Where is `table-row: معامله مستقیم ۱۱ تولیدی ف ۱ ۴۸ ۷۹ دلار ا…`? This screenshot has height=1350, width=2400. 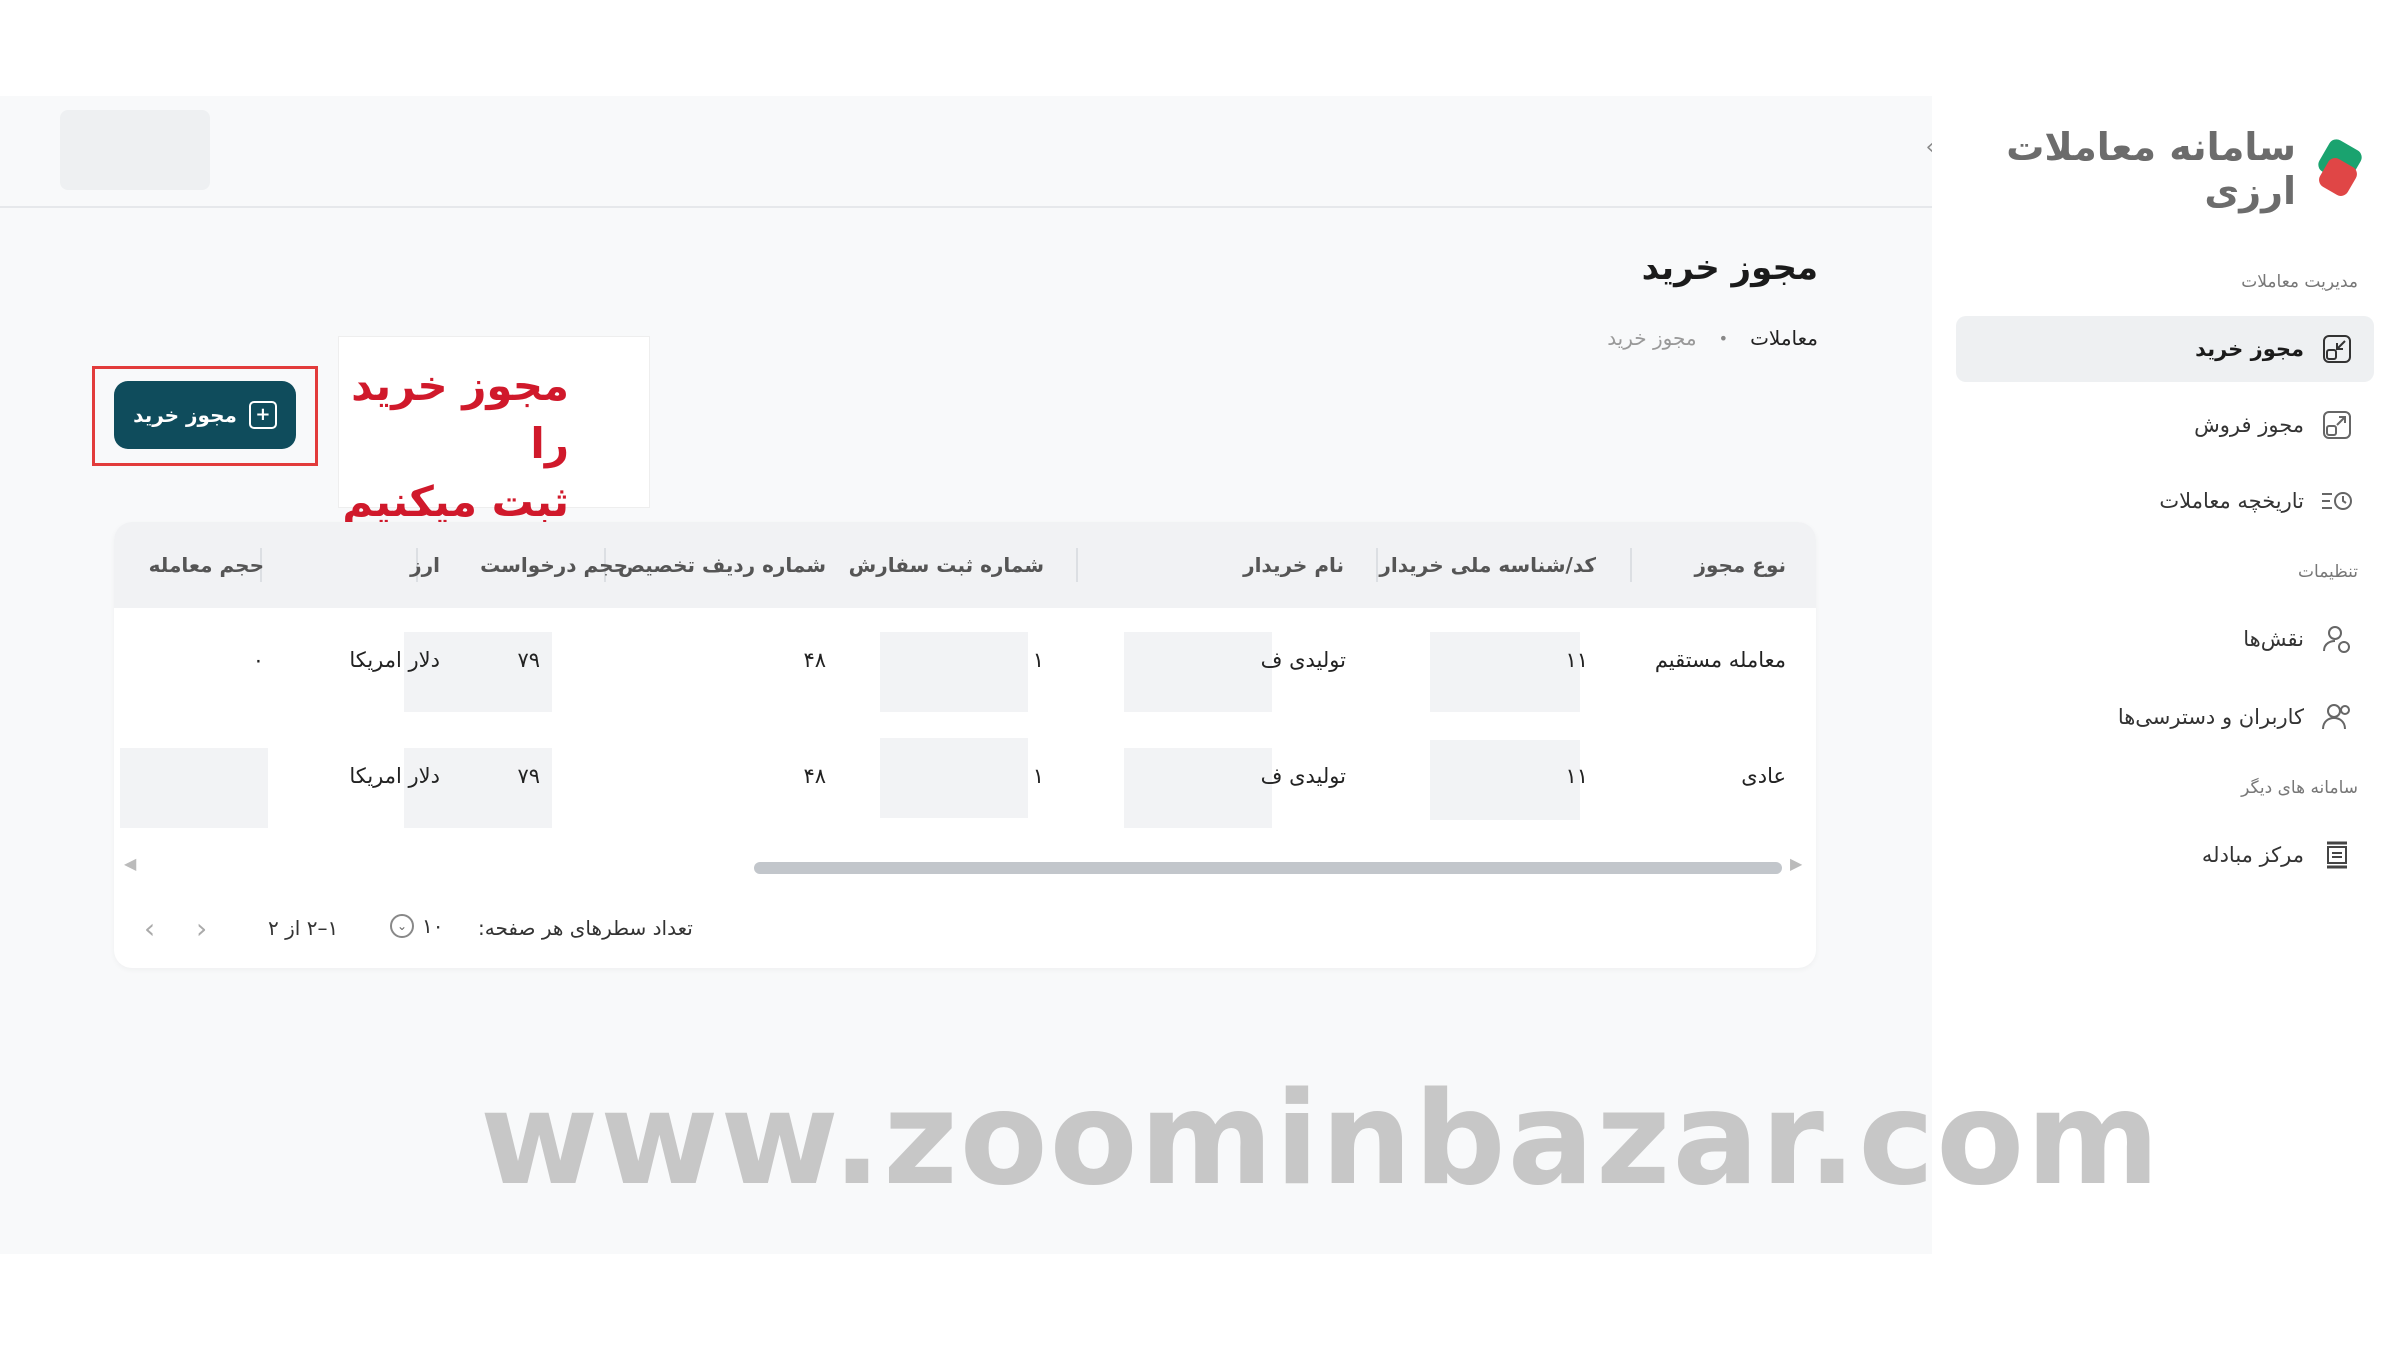
table-row: معامله مستقیم ۱۱ تولیدی ف ۱ ۴۸ ۷۹ دلار ا… is located at coordinates (965, 666).